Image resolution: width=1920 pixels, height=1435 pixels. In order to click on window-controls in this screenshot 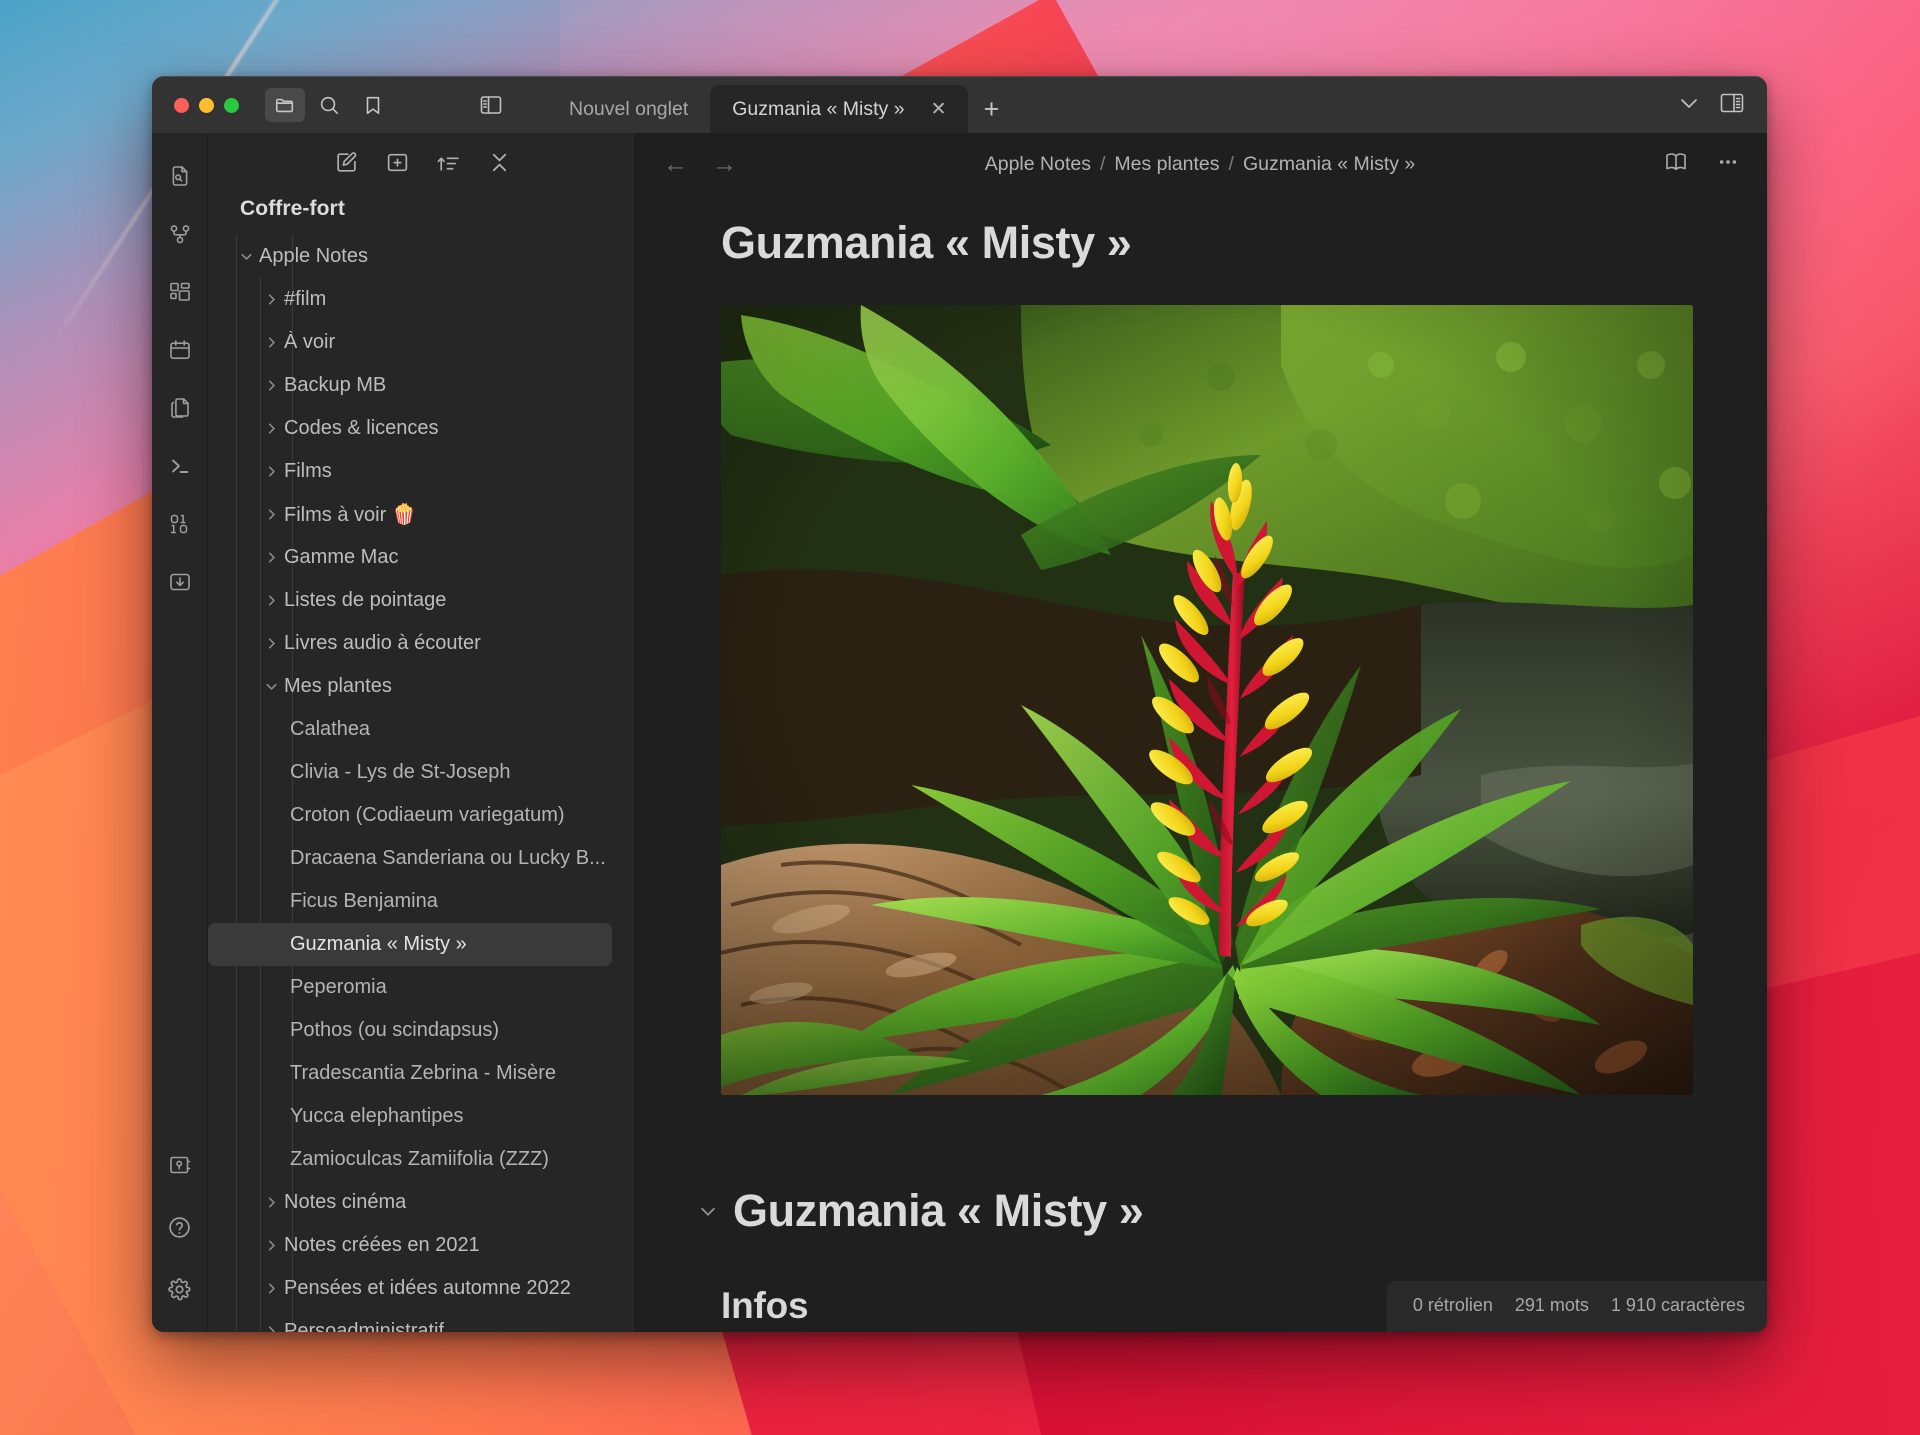, I will do `click(201, 105)`.